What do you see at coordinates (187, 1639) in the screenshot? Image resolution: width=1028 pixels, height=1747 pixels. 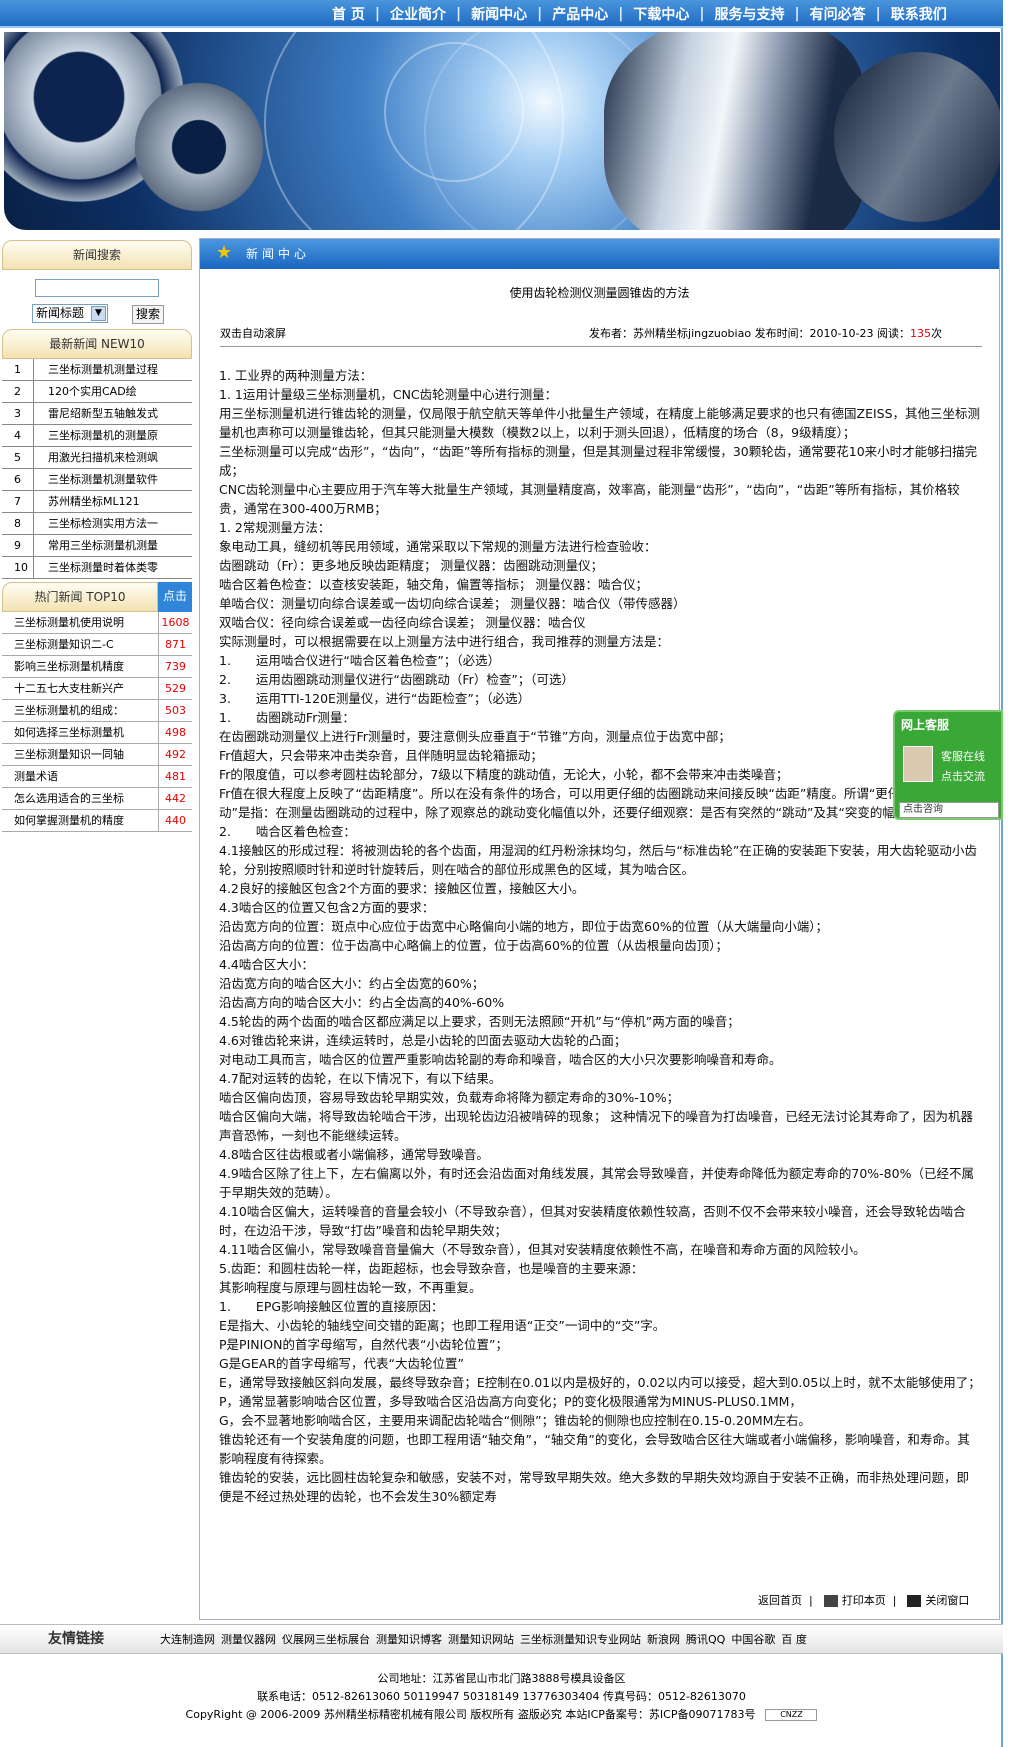 I see `friend-link: 大连制造网` at bounding box center [187, 1639].